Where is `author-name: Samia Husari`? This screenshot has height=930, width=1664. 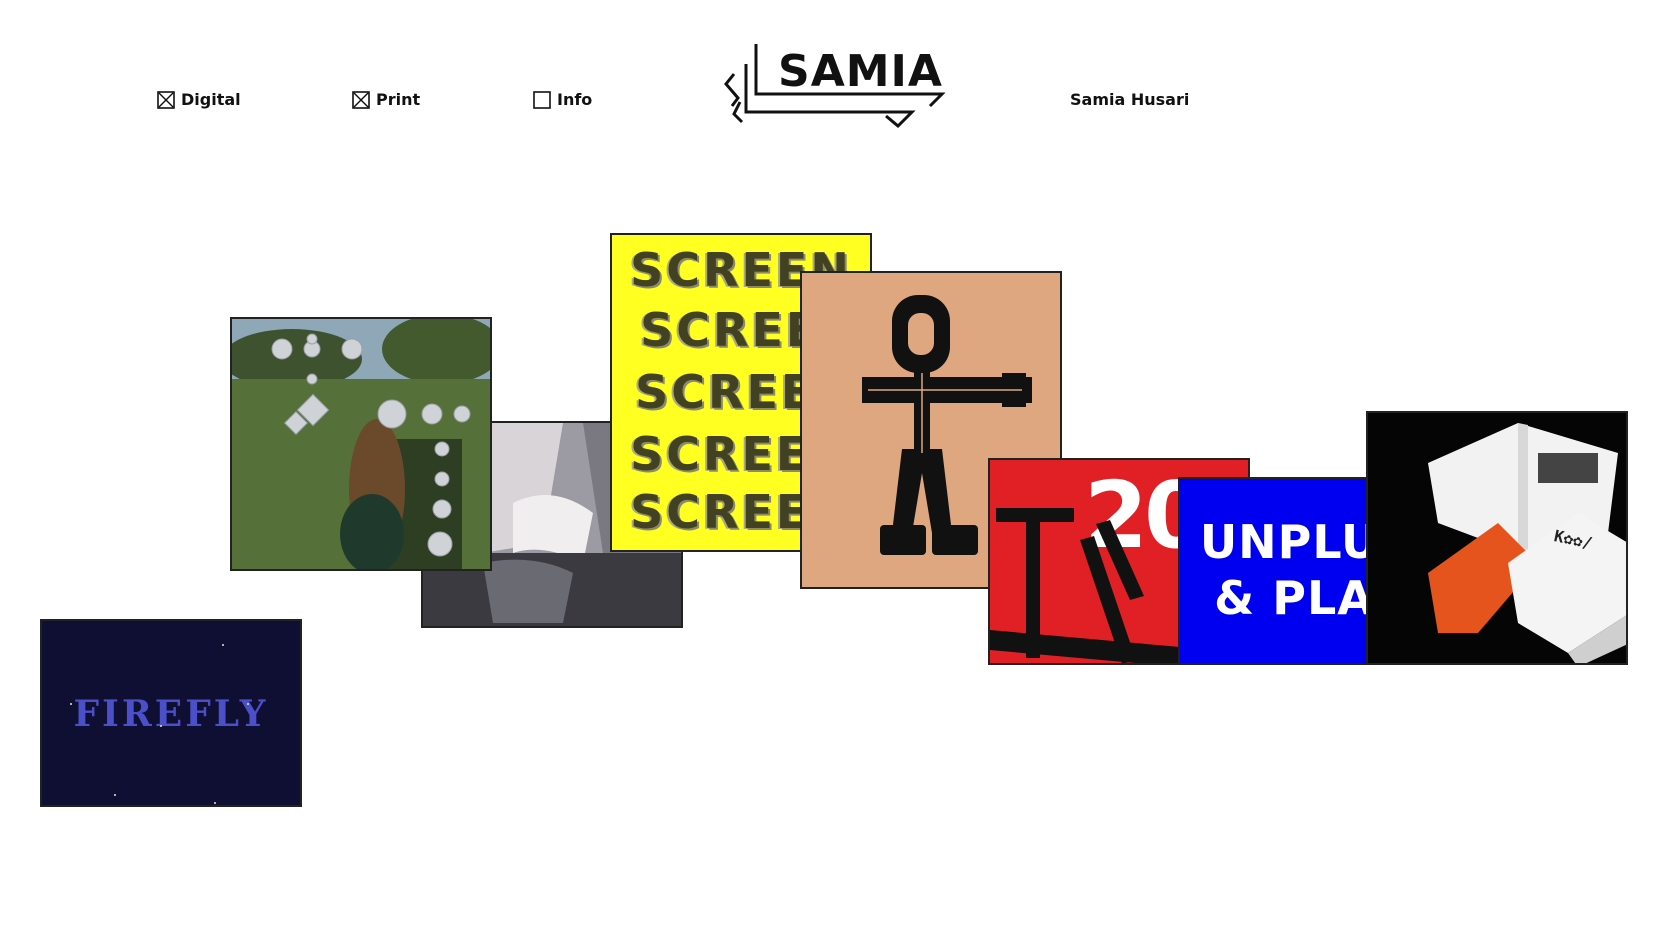 author-name: Samia Husari is located at coordinates (1129, 99).